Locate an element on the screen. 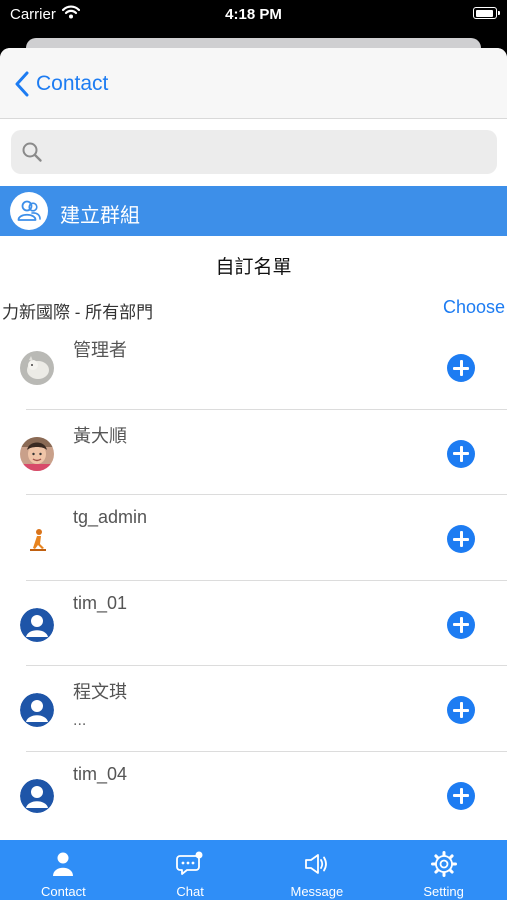  status-time: 4:18 PM is located at coordinates (253, 14).